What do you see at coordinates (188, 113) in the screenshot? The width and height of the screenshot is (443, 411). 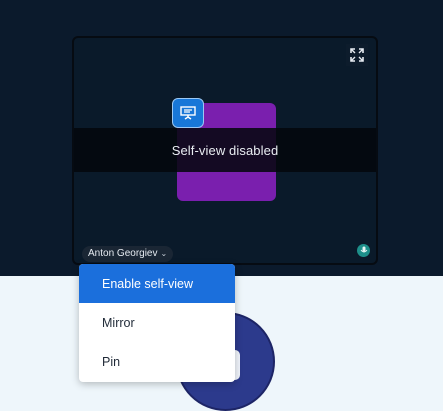 I see `screen-share-icon` at bounding box center [188, 113].